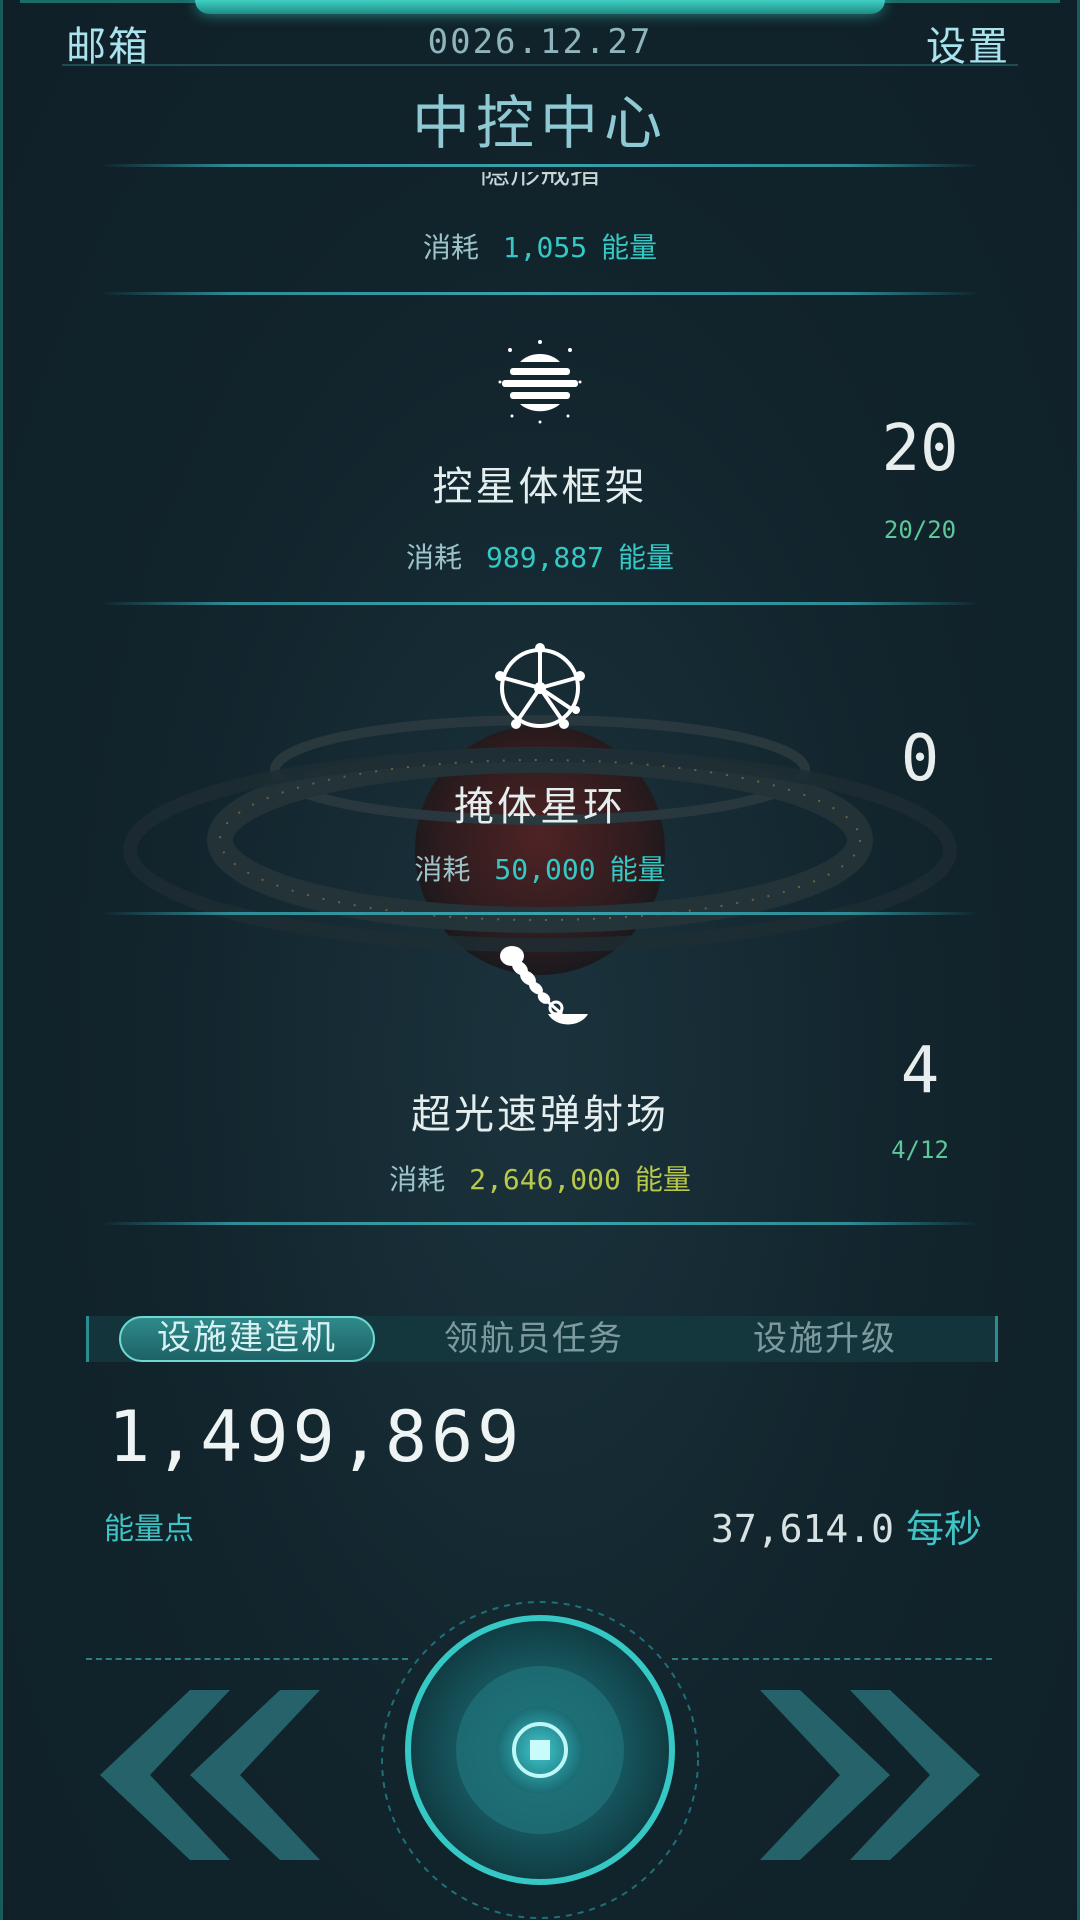  What do you see at coordinates (544, 985) in the screenshot?
I see `railgun-icon` at bounding box center [544, 985].